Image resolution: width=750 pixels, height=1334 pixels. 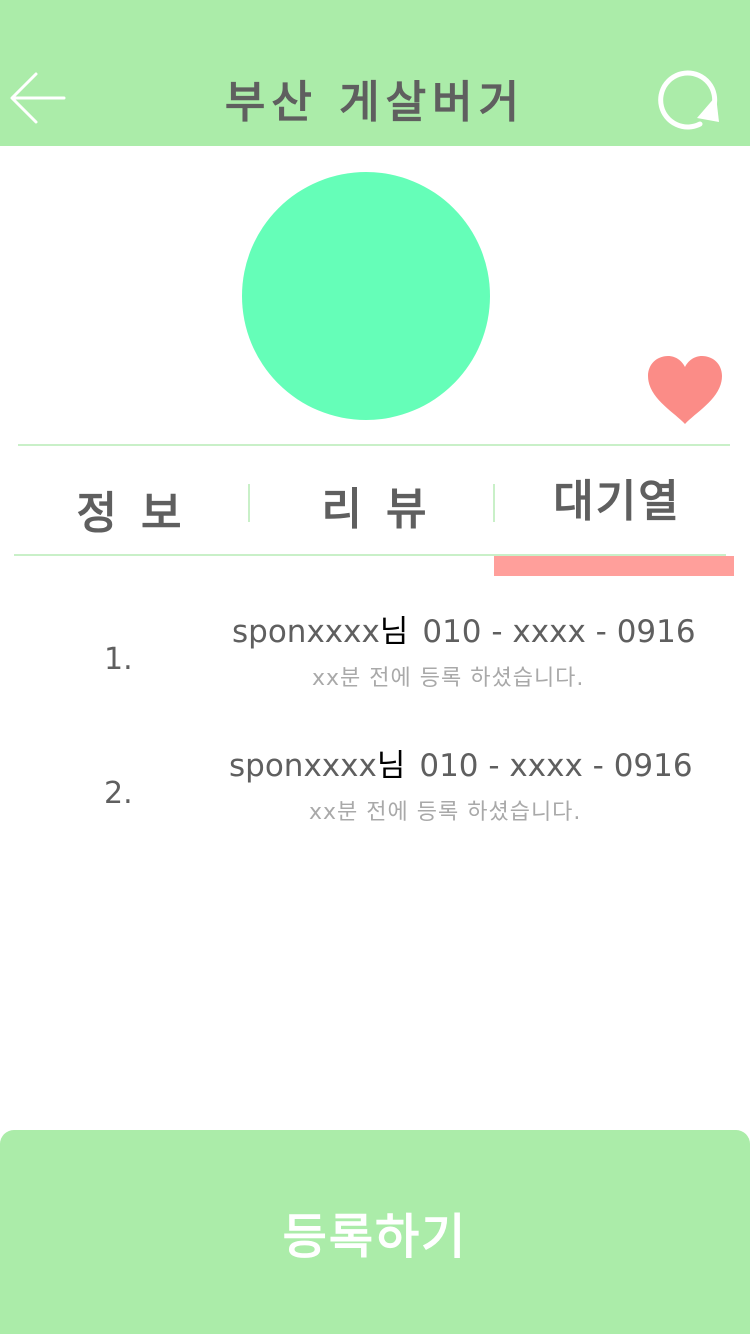 I want to click on heart-icon, so click(x=685, y=390).